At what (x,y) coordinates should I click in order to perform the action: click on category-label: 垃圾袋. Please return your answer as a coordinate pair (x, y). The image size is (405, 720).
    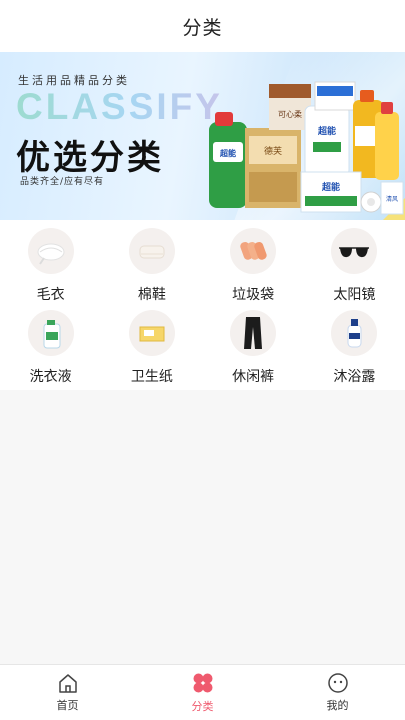
    Looking at the image, I should click on (253, 295).